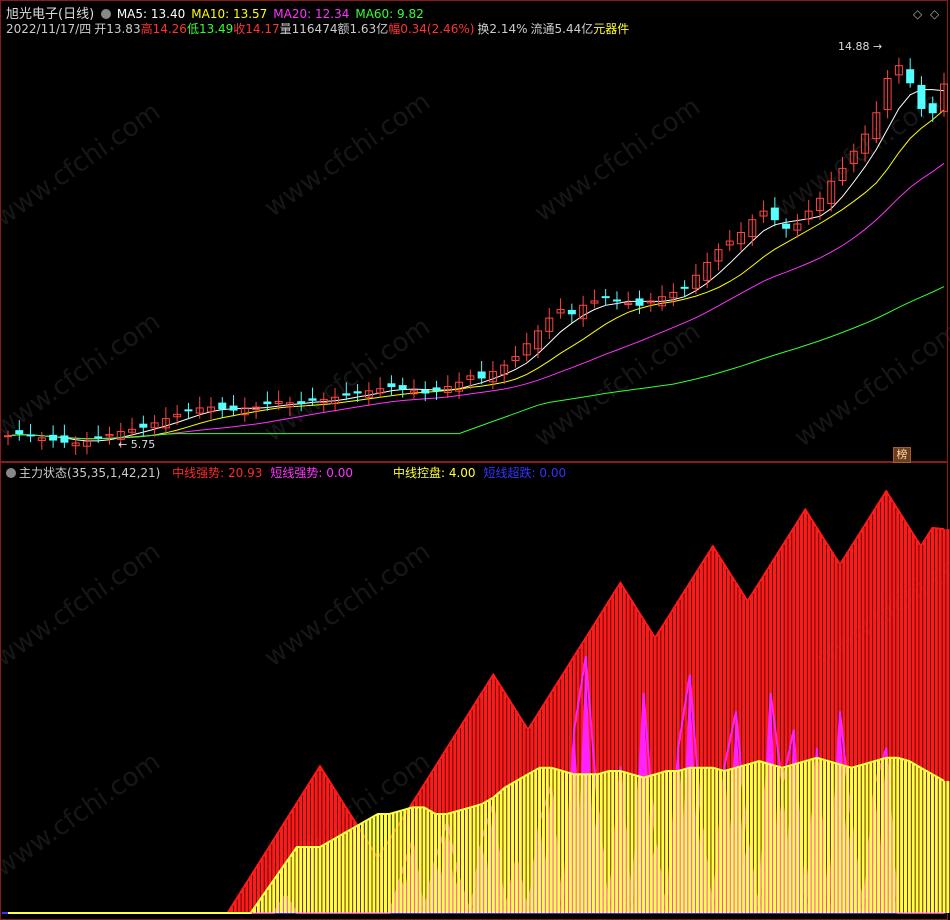  Describe the element at coordinates (562, 29) in the screenshot. I see `quote-field-9: 流通5.44亿` at that location.